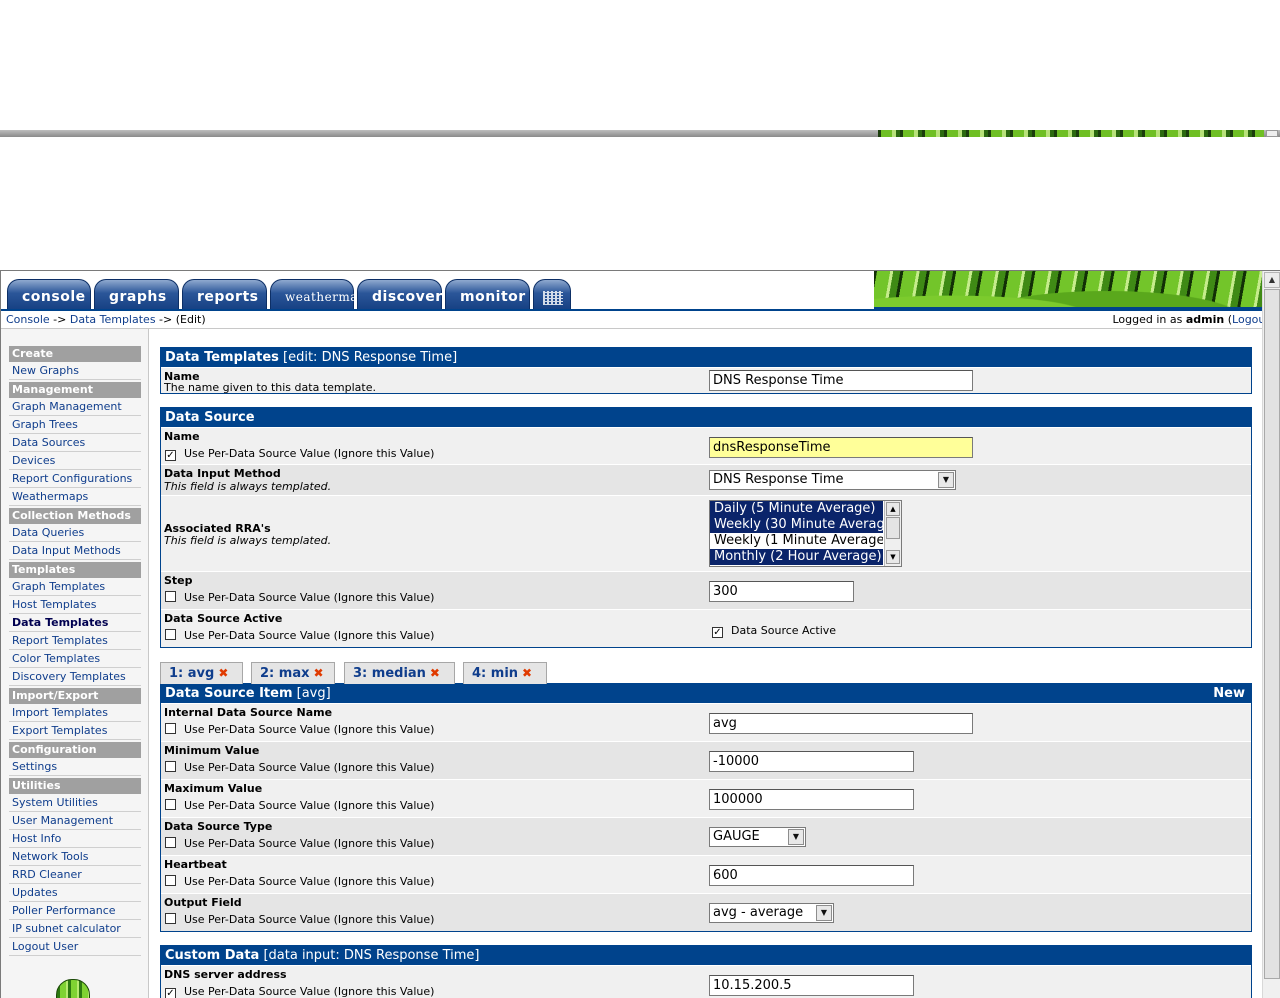  I want to click on sidebar-item-settings: Settings, so click(75, 767).